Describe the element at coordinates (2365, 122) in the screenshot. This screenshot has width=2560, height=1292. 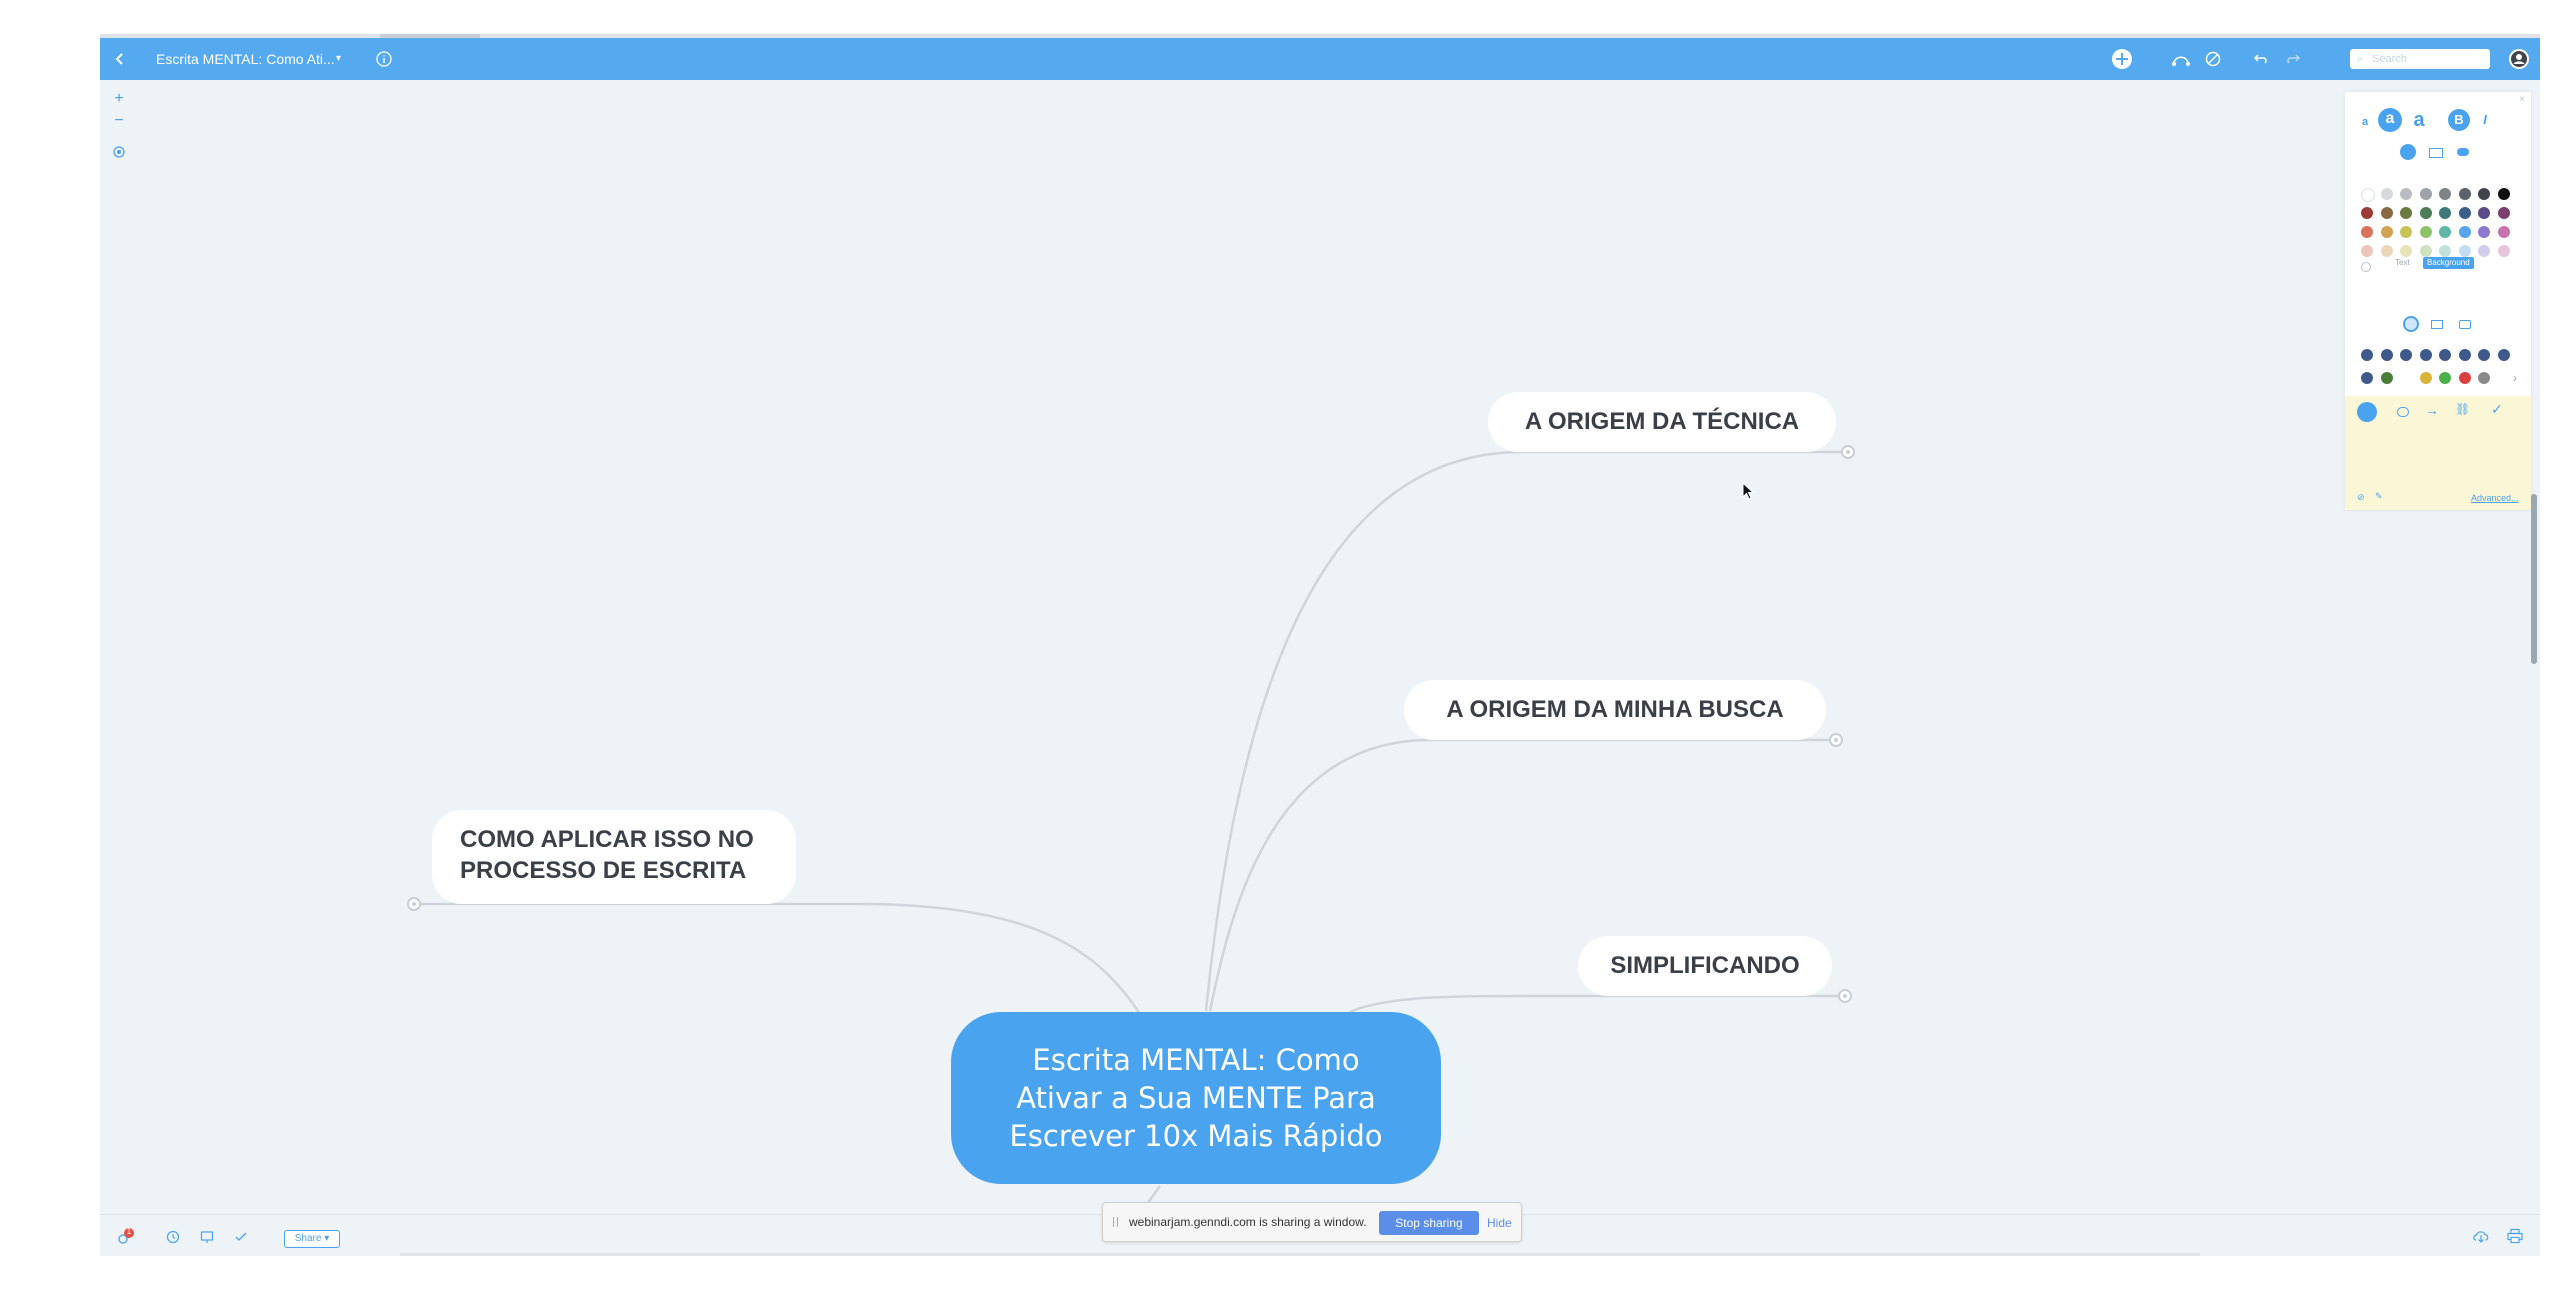
I see `font-size-small-button: a` at that location.